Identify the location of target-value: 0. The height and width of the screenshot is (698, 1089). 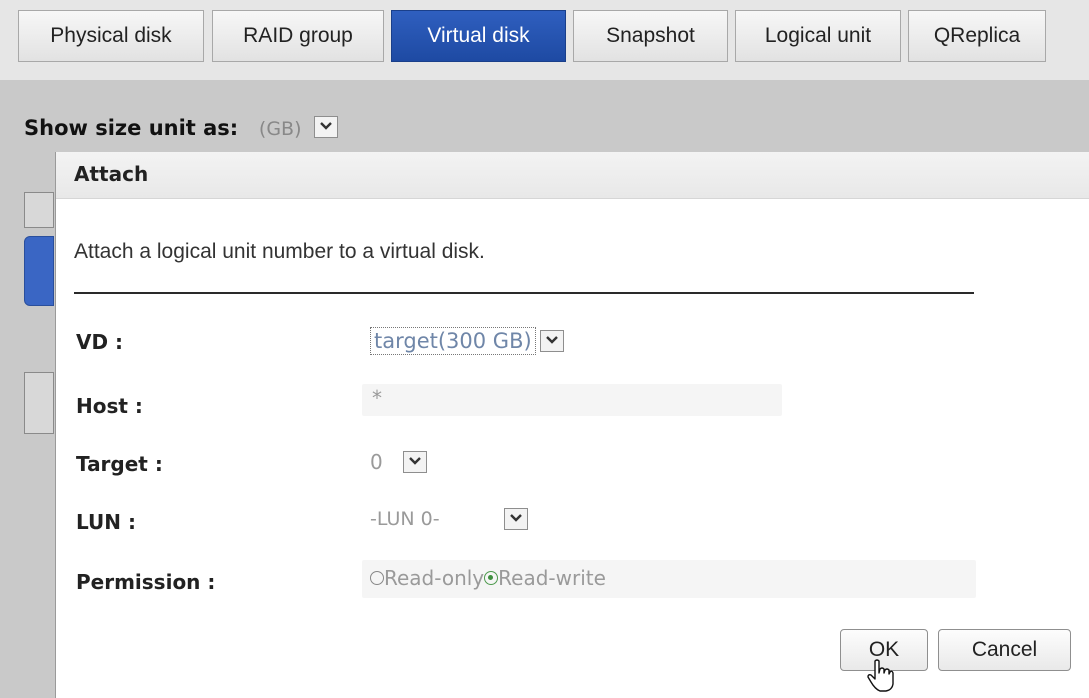
(376, 462).